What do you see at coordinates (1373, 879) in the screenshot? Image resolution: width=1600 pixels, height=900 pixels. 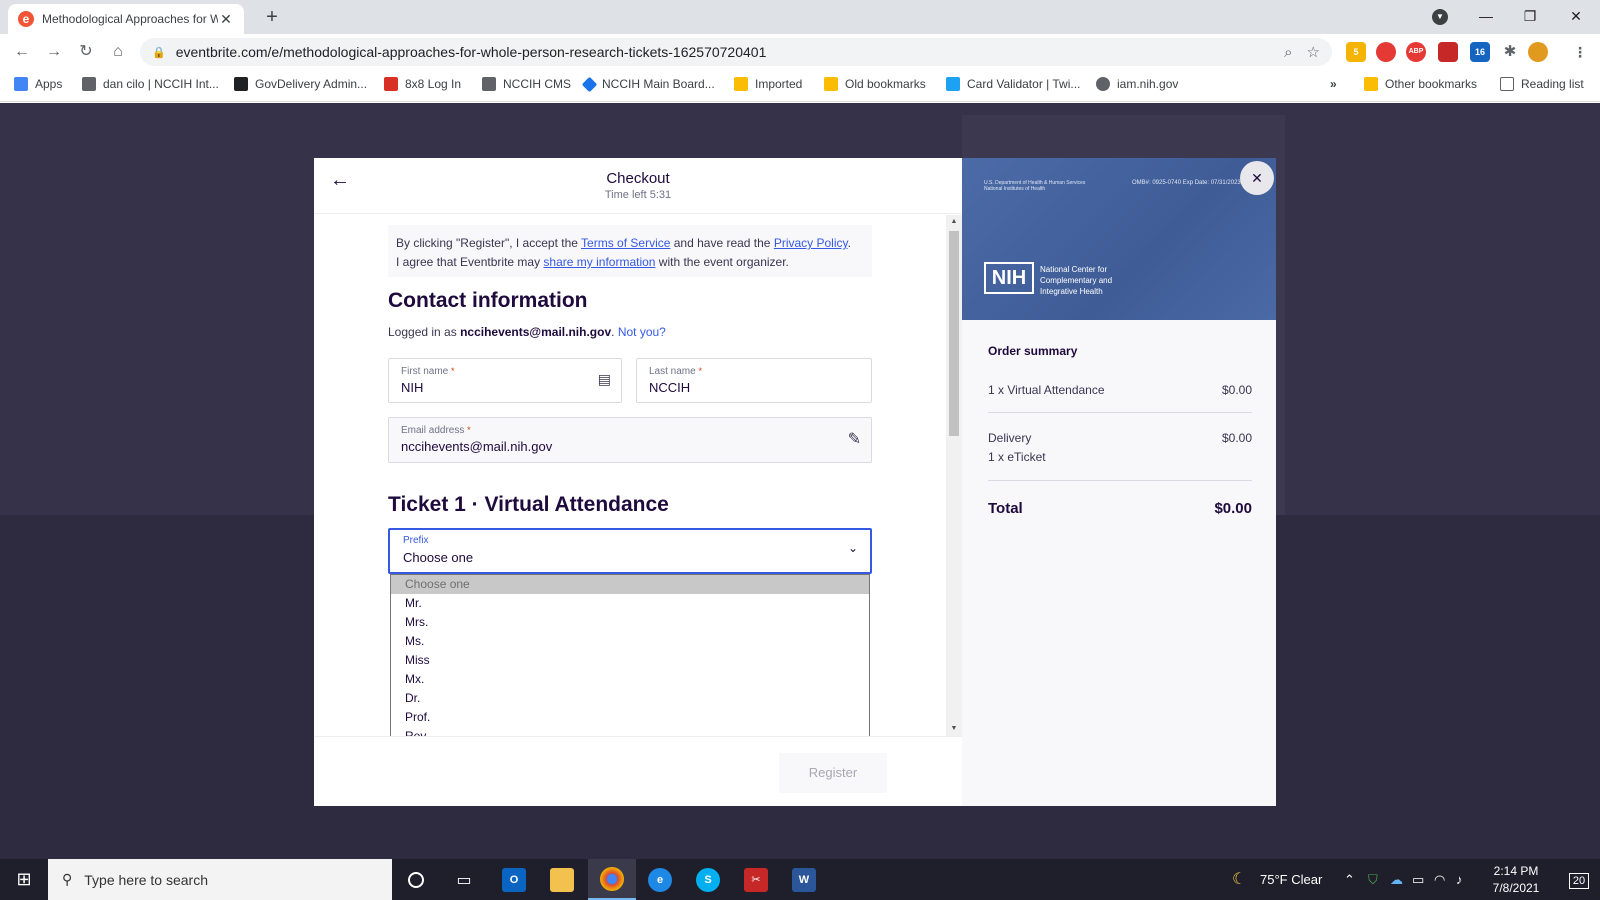 I see `security-shield-icon: ⛉` at bounding box center [1373, 879].